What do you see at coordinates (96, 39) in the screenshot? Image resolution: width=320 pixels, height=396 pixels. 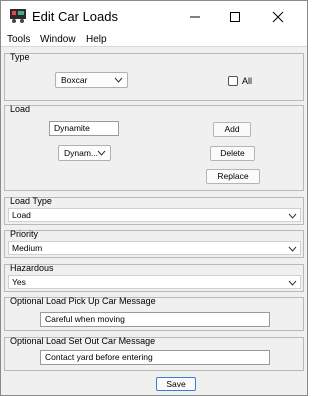 I see `menu-help: Help` at bounding box center [96, 39].